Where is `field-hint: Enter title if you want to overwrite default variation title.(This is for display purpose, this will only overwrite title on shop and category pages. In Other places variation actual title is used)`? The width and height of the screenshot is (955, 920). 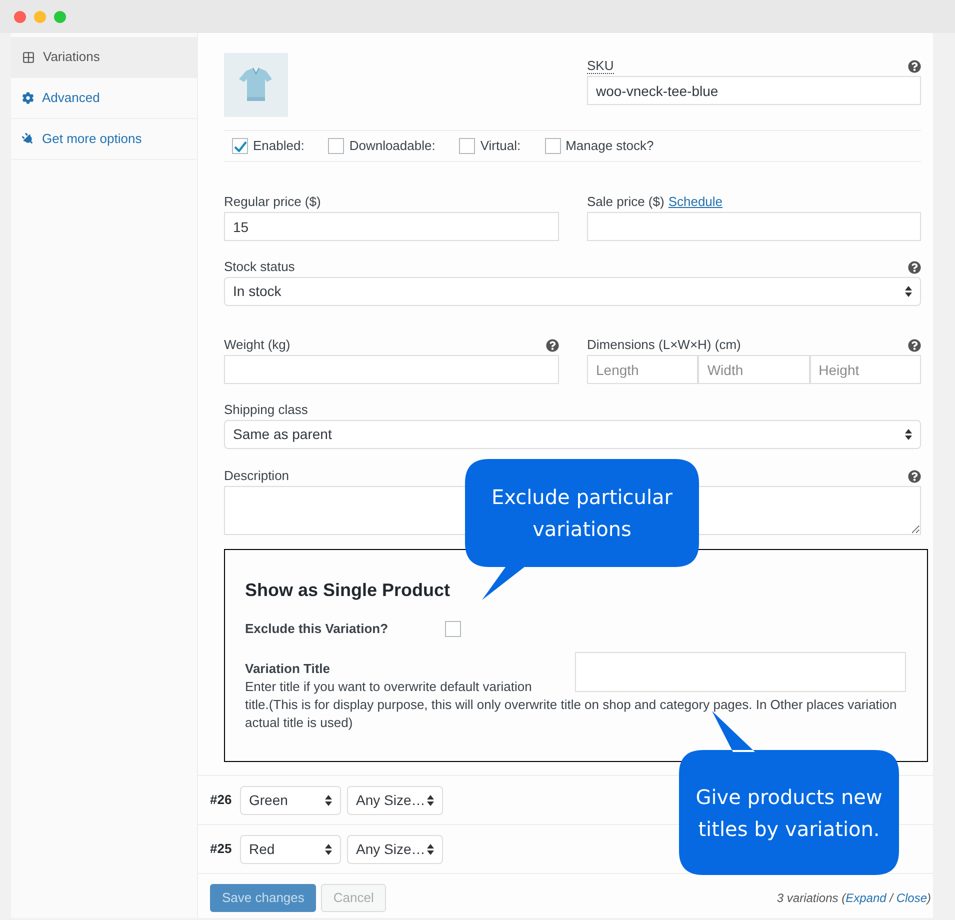
field-hint: Enter title if you want to overwrite default variation title.(This is for display purpose, this will only overwrite title on shop and category pages. In Other places variation actual title is used) is located at coordinates (571, 705).